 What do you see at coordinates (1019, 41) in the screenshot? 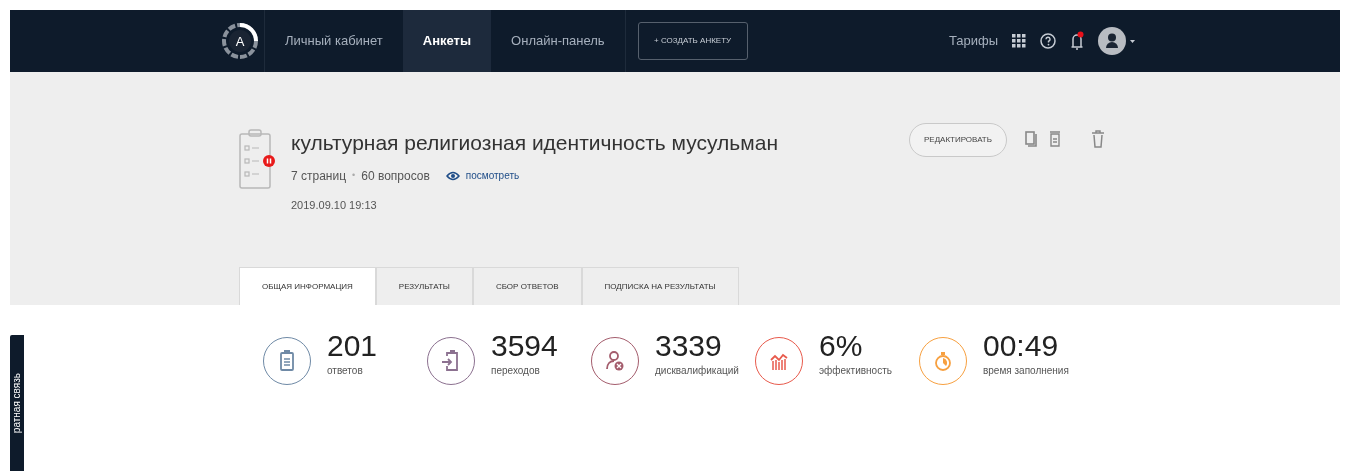
I see `apps-grid-icon` at bounding box center [1019, 41].